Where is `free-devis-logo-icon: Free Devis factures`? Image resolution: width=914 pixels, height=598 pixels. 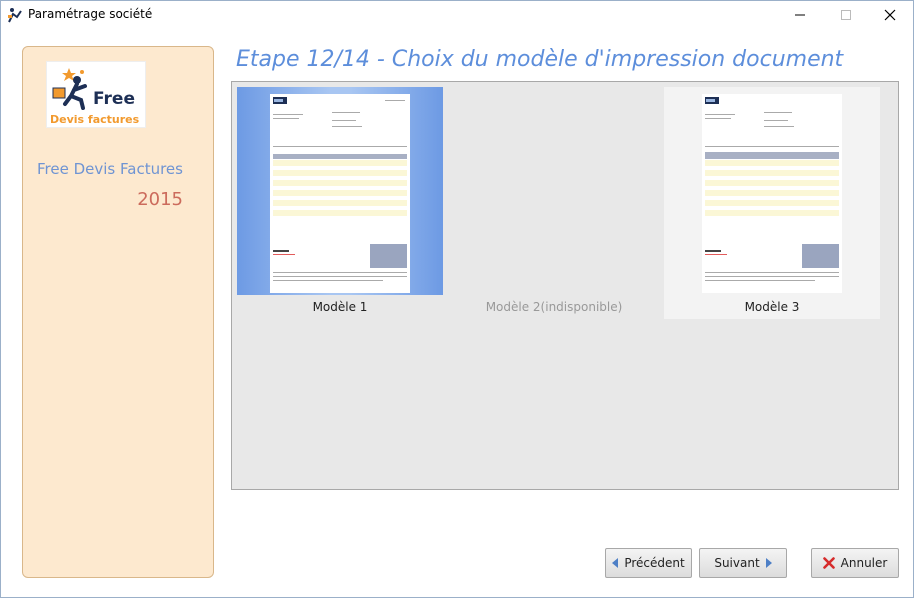 free-devis-logo-icon: Free Devis factures is located at coordinates (95, 97).